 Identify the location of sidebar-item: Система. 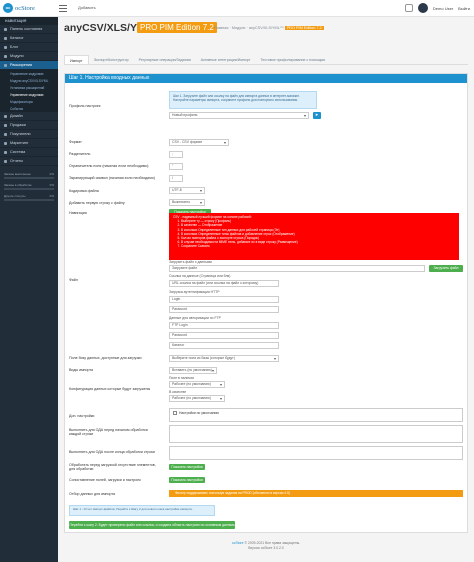
(29, 152).